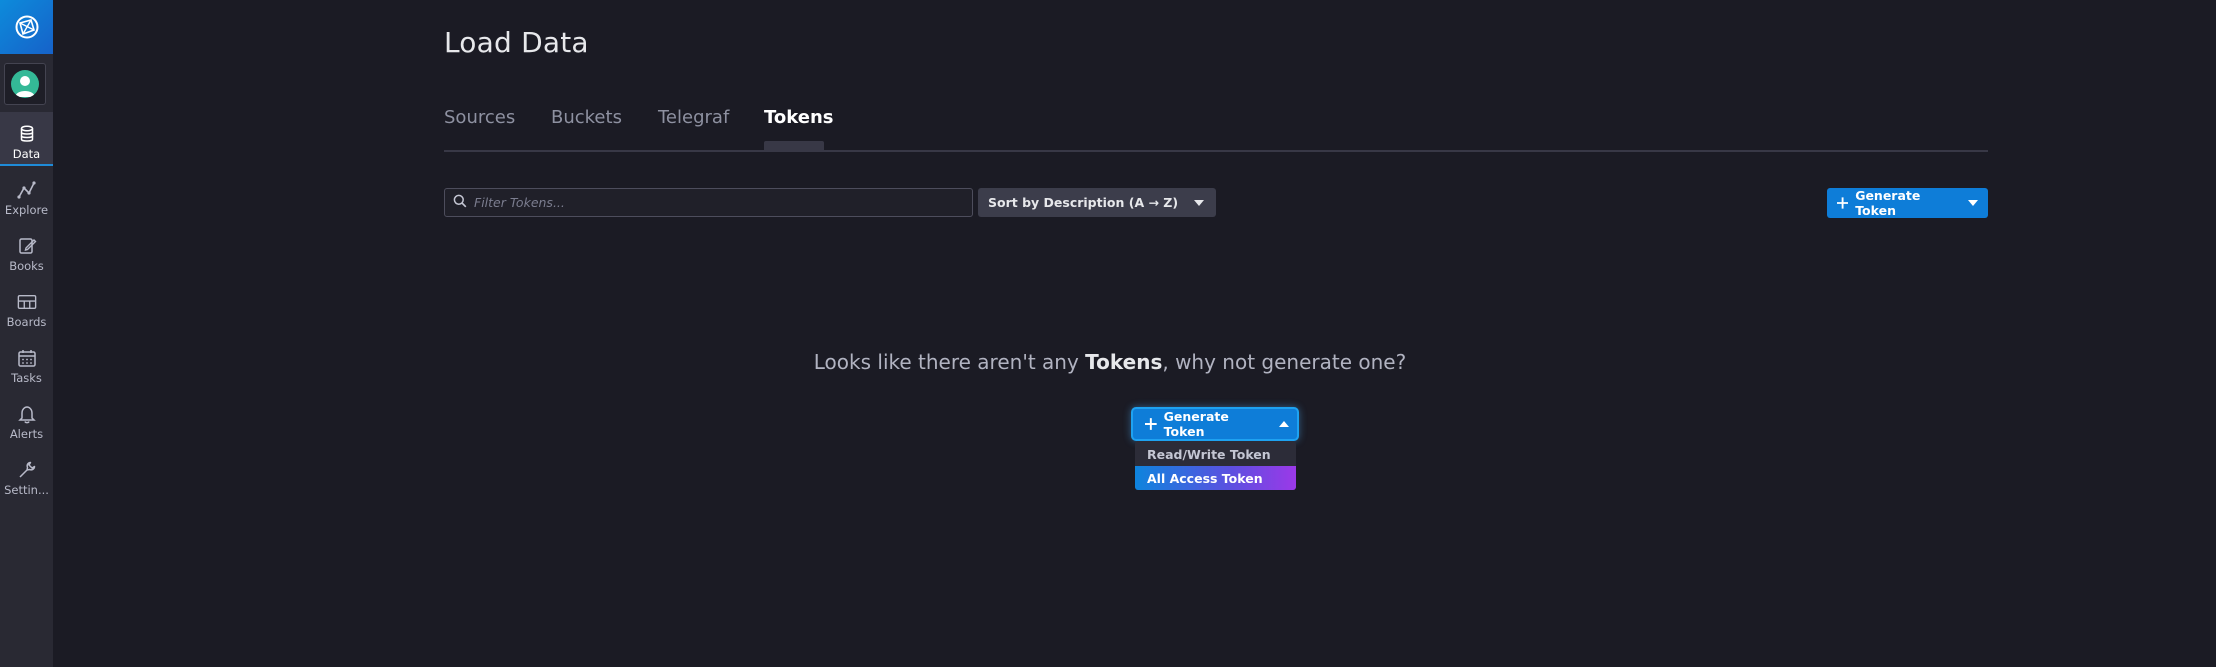 The height and width of the screenshot is (667, 2216). I want to click on sidebar-item-data: Data, so click(26, 139).